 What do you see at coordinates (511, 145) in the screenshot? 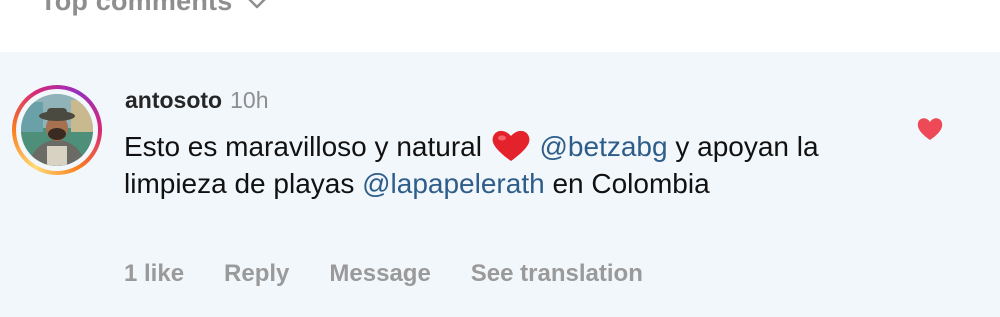
I see `red-heart-emoji-icon` at bounding box center [511, 145].